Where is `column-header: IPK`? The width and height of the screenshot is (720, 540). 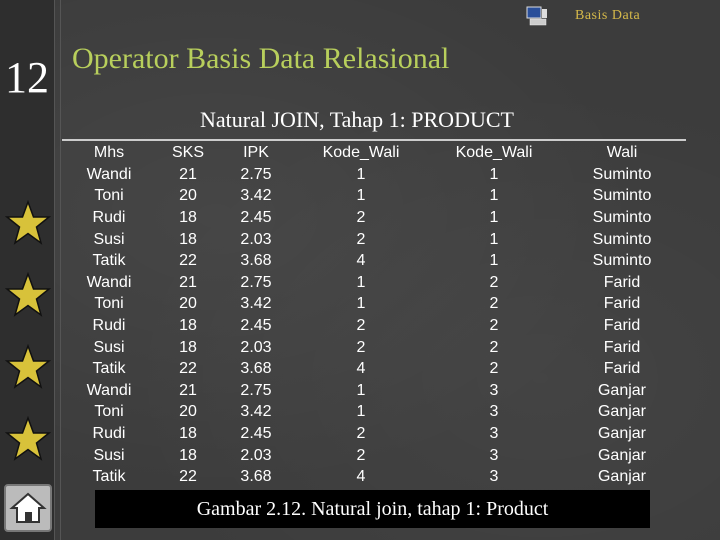 column-header: IPK is located at coordinates (256, 151).